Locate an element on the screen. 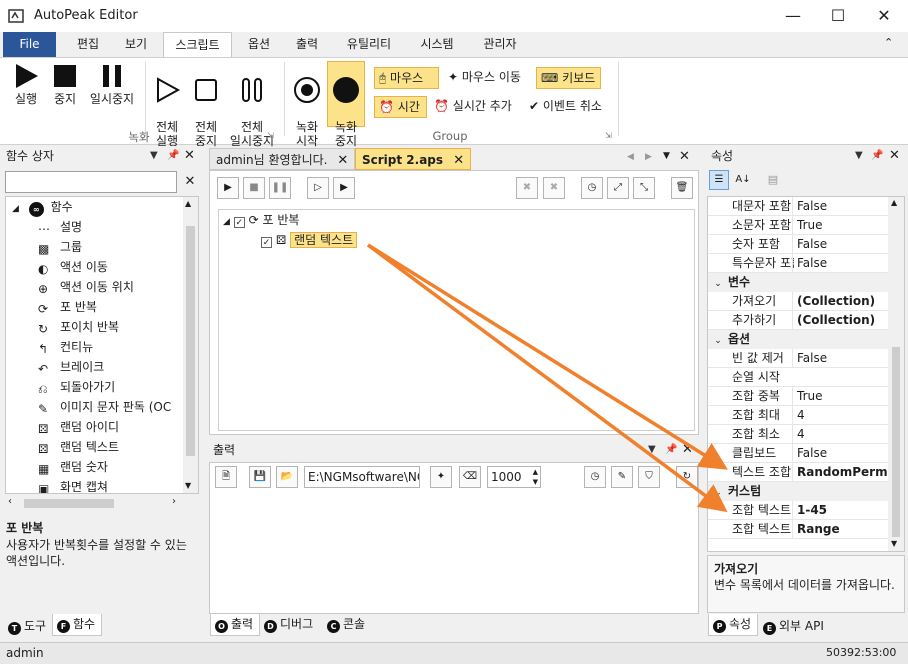  editor-stop-button: ■ is located at coordinates (254, 188).